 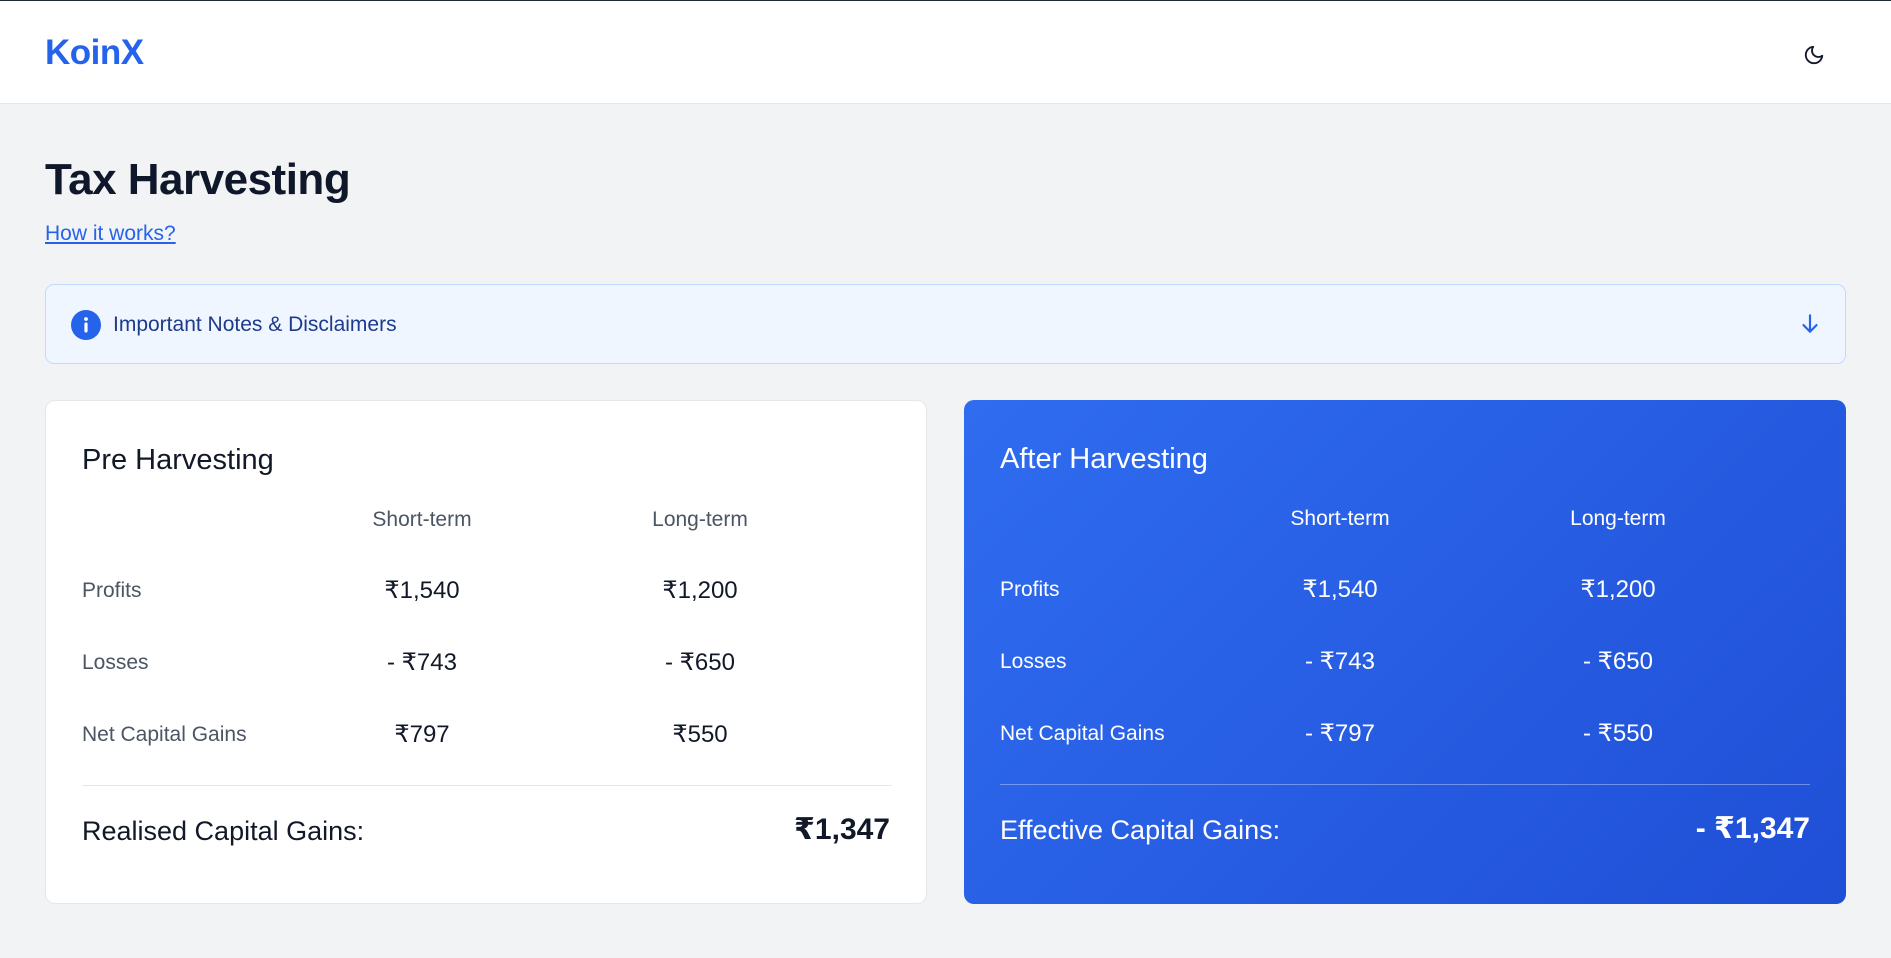 What do you see at coordinates (1810, 324) in the screenshot?
I see `arrow-down-icon` at bounding box center [1810, 324].